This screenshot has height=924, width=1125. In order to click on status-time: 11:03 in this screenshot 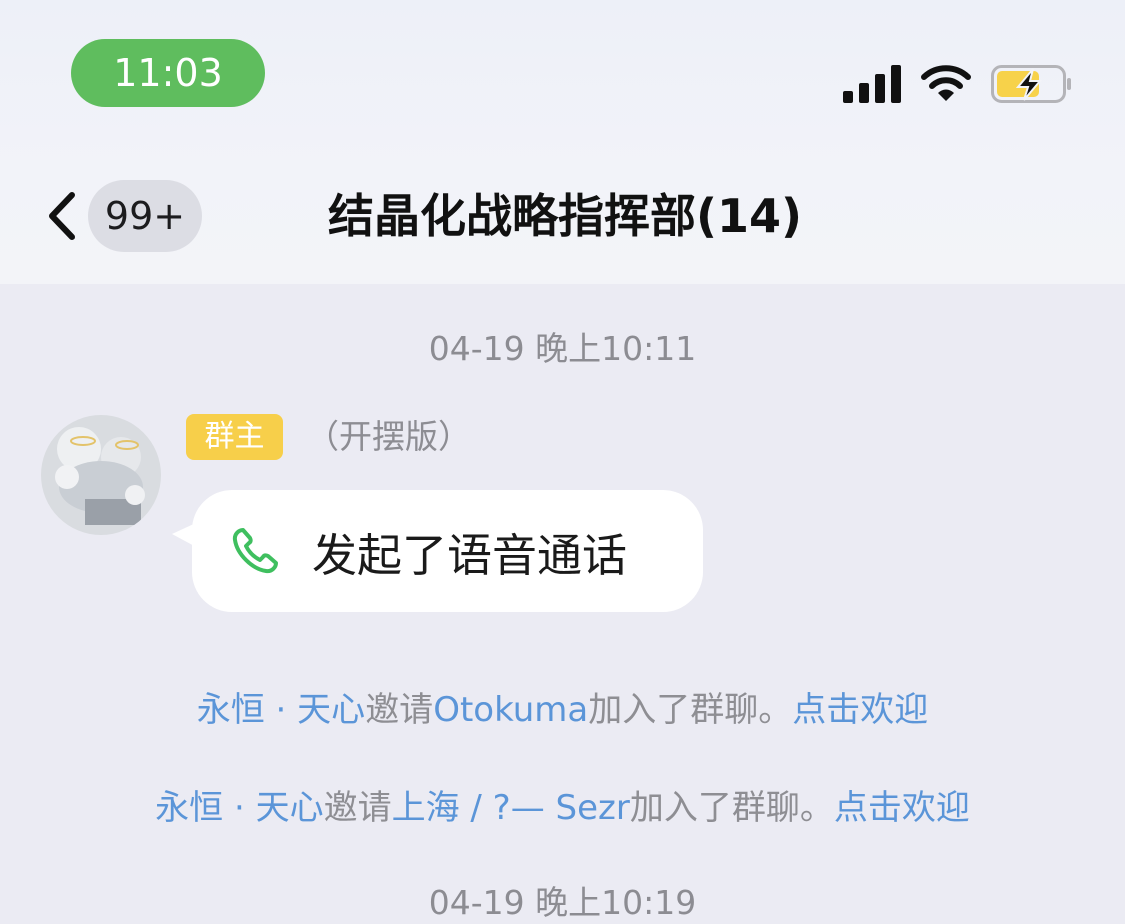, I will do `click(168, 73)`.